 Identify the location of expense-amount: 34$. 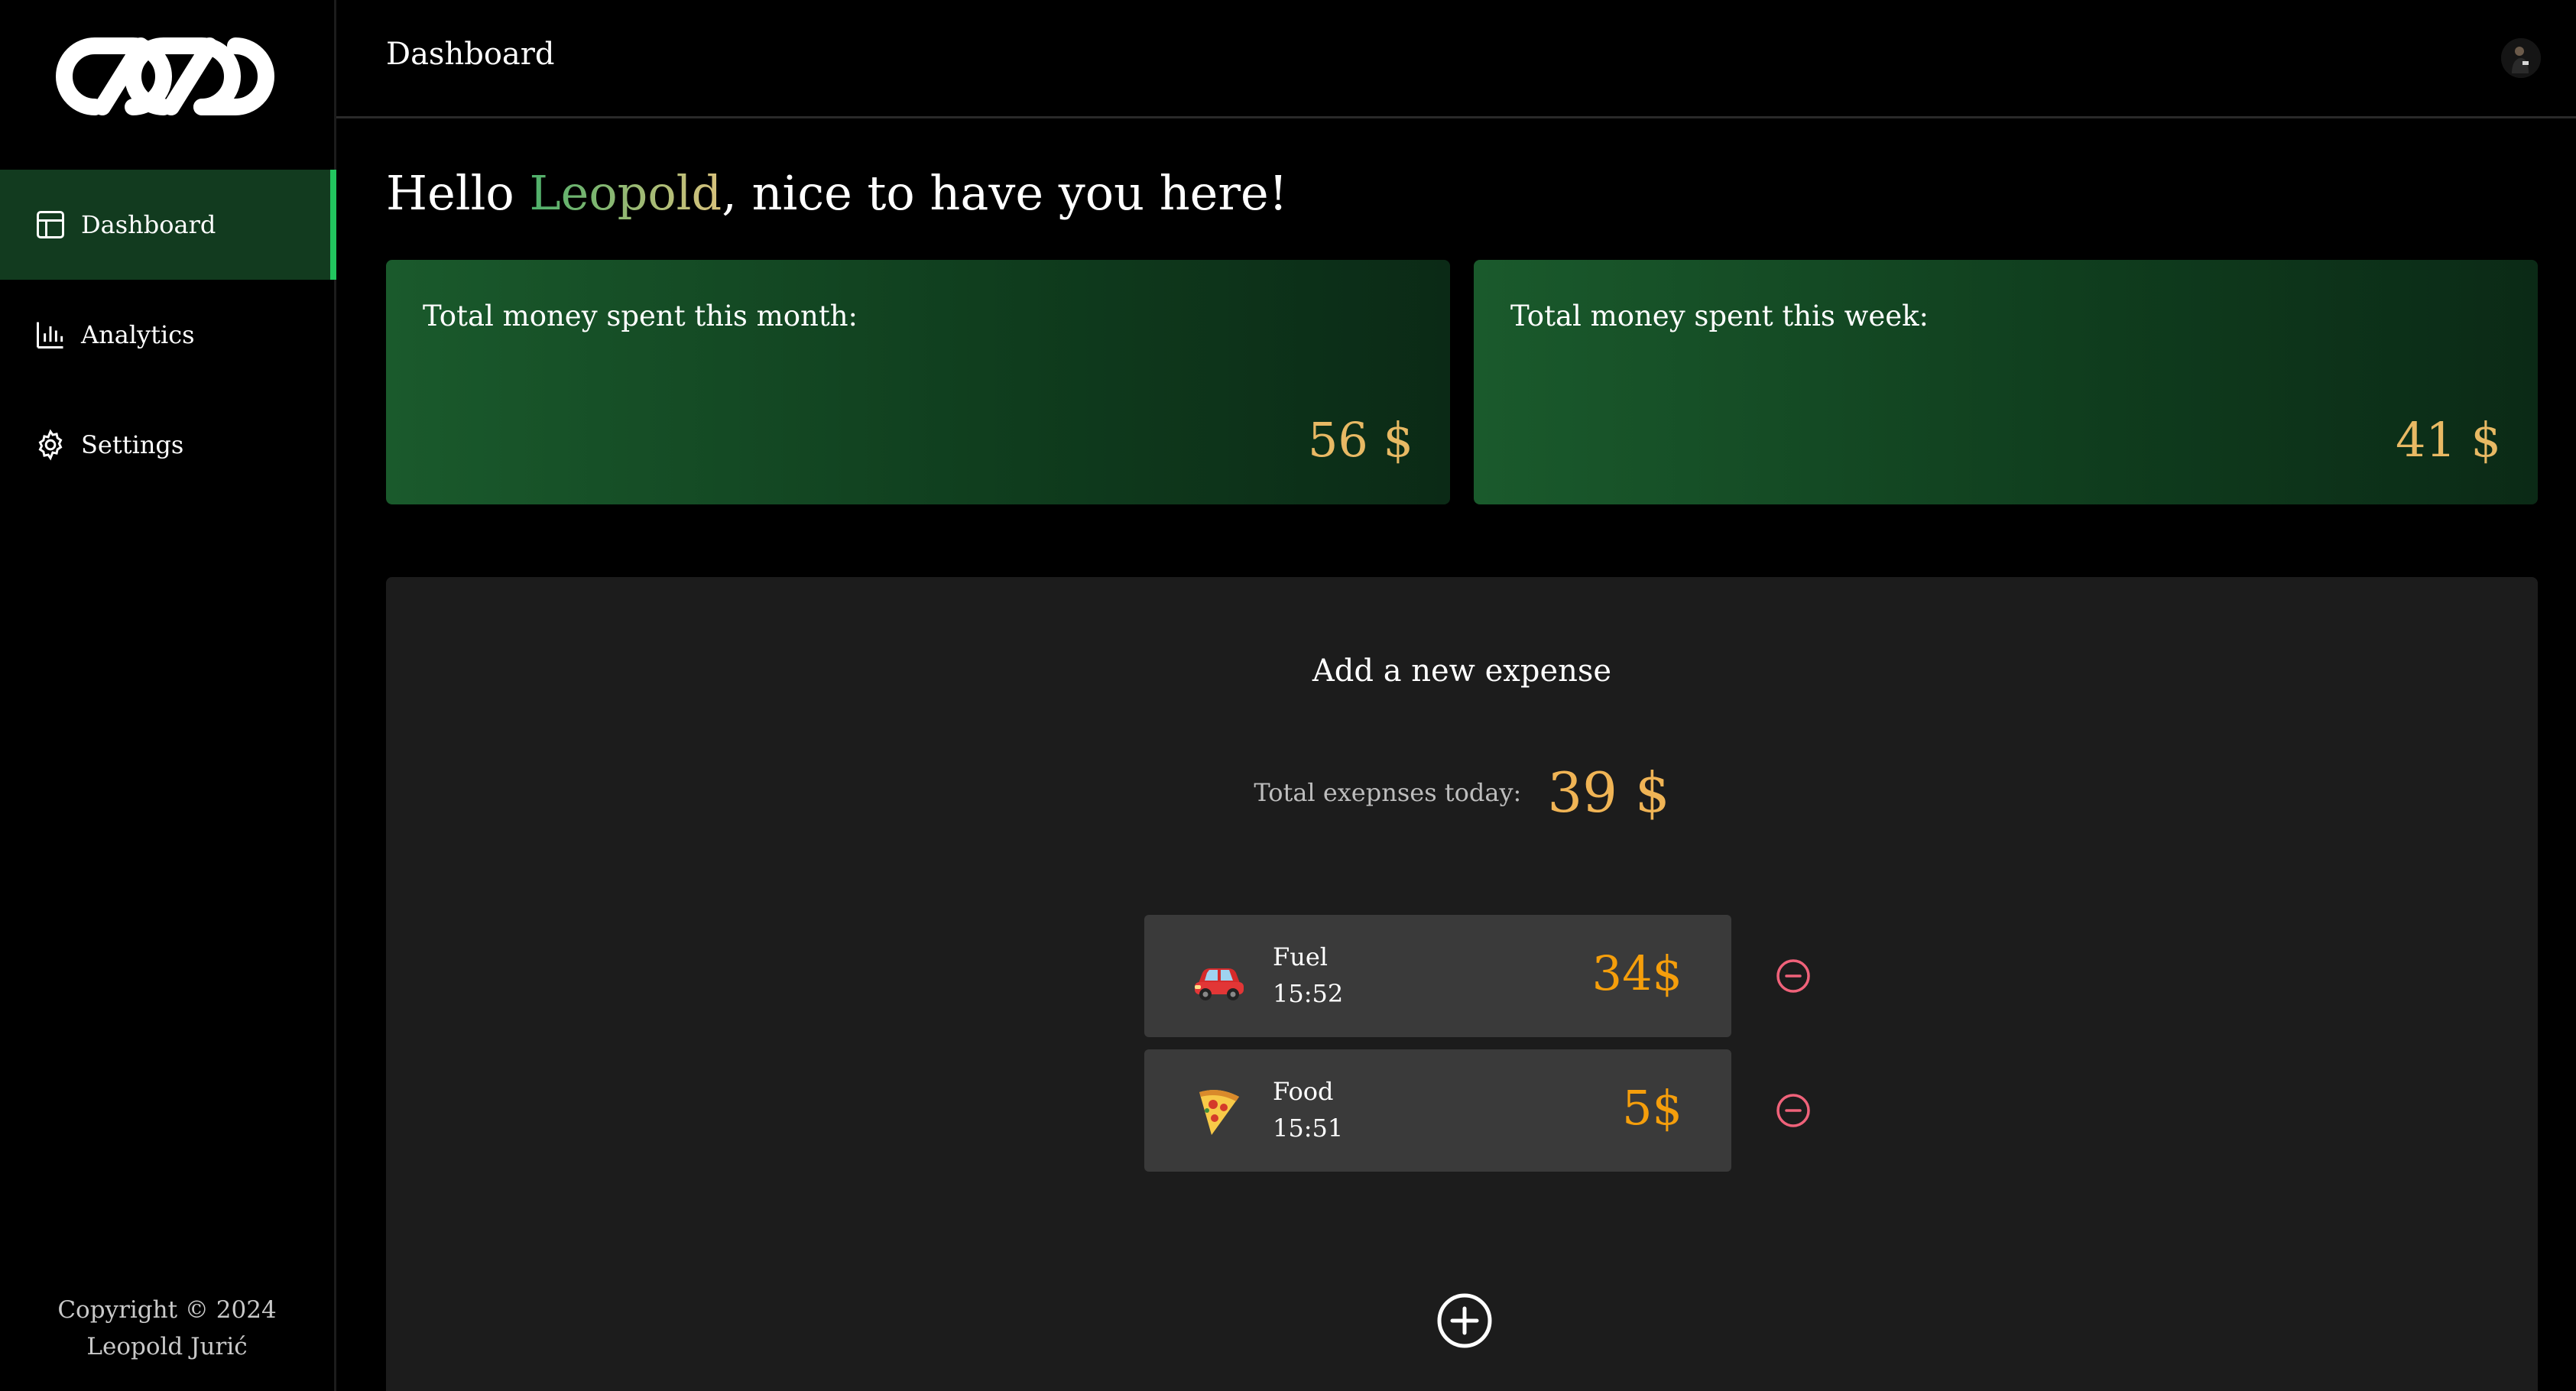
(1636, 973).